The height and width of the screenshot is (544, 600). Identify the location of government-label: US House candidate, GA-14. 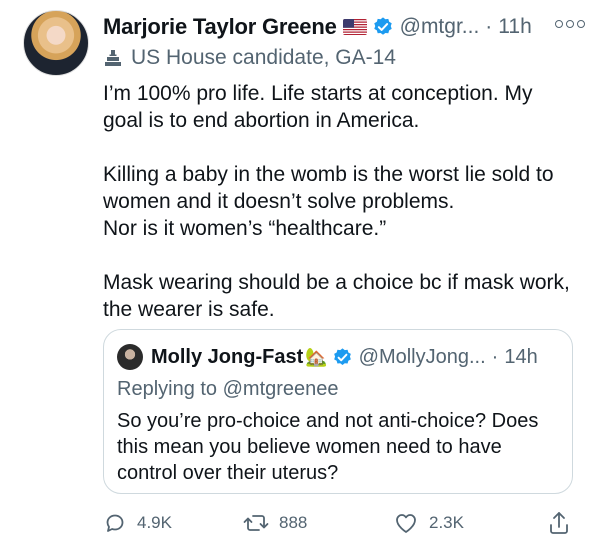
(249, 58).